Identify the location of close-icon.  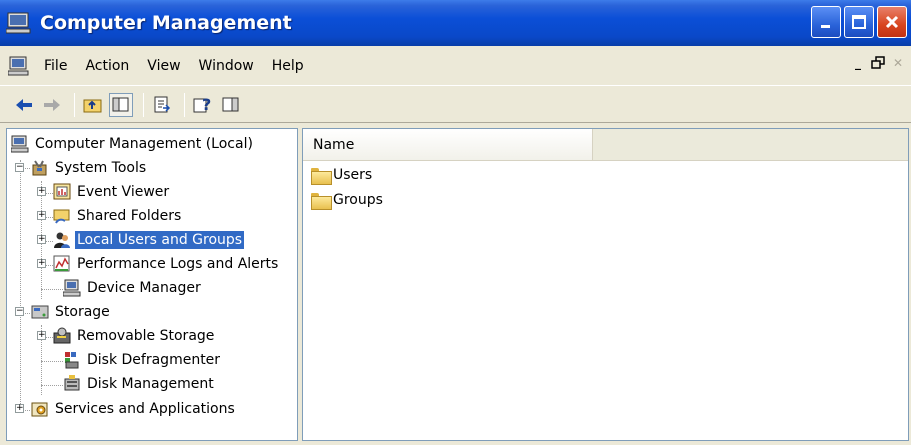
(892, 22).